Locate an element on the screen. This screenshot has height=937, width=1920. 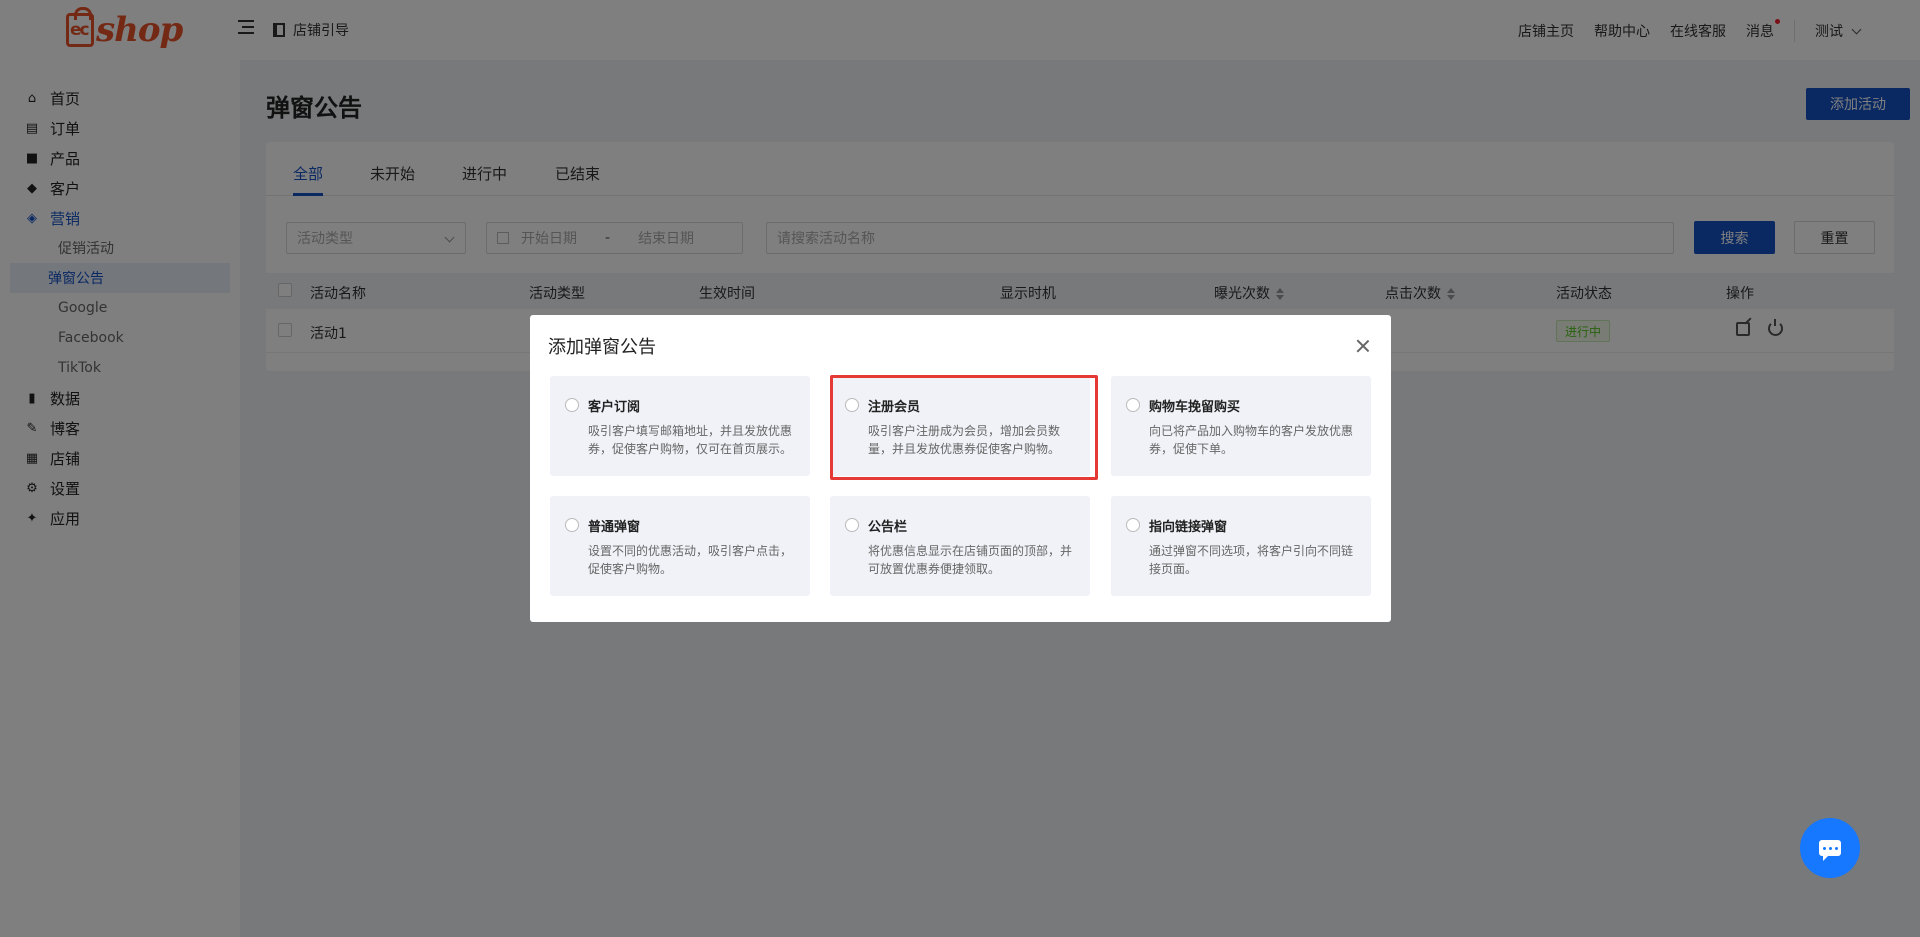
chat-button is located at coordinates (1830, 848).